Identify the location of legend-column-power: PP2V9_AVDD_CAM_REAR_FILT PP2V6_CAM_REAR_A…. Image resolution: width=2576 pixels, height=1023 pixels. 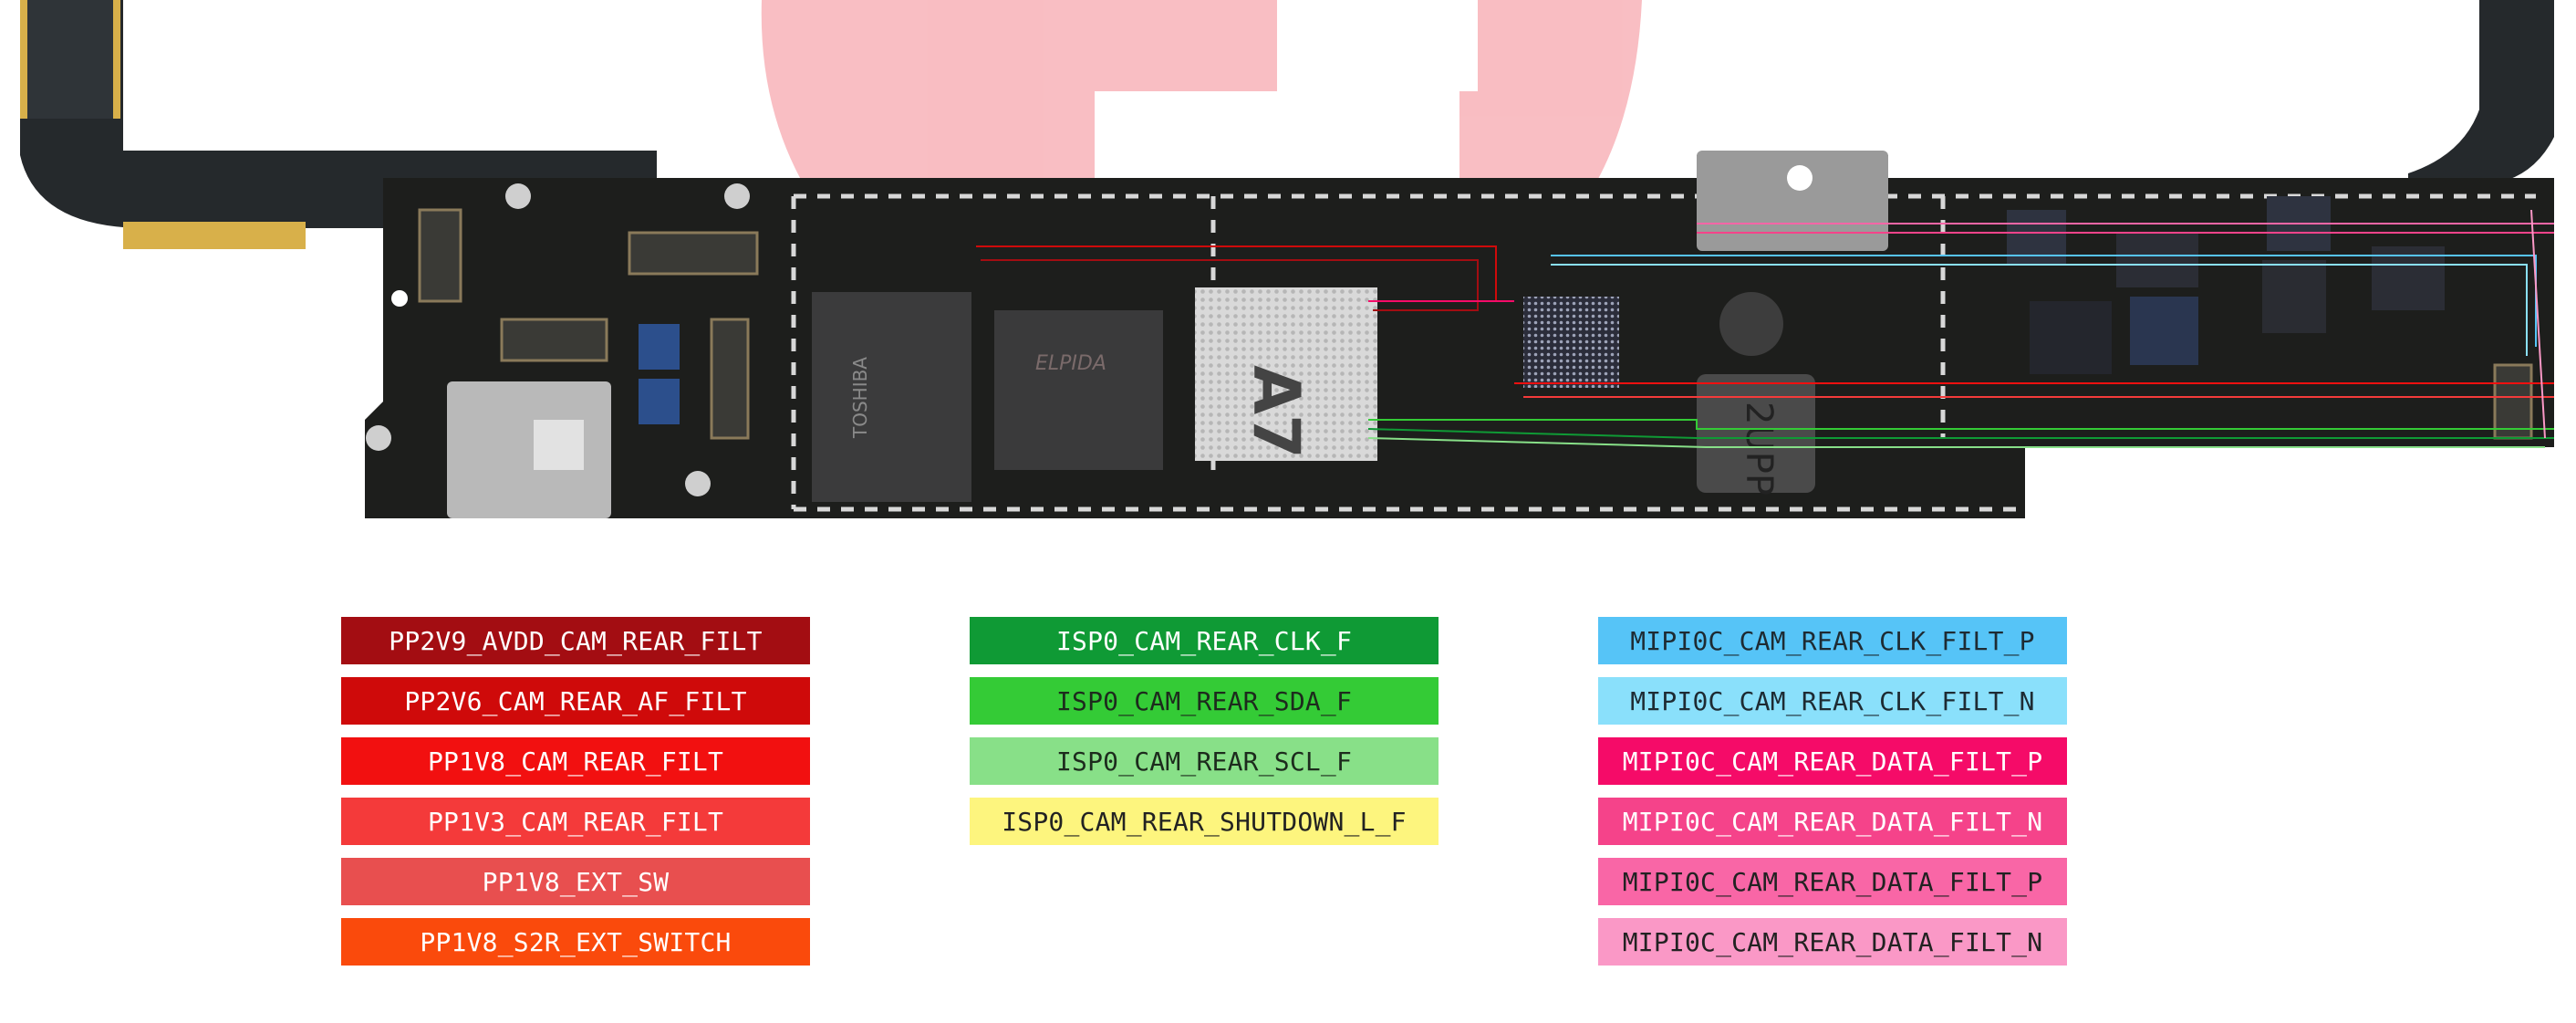
(575, 797).